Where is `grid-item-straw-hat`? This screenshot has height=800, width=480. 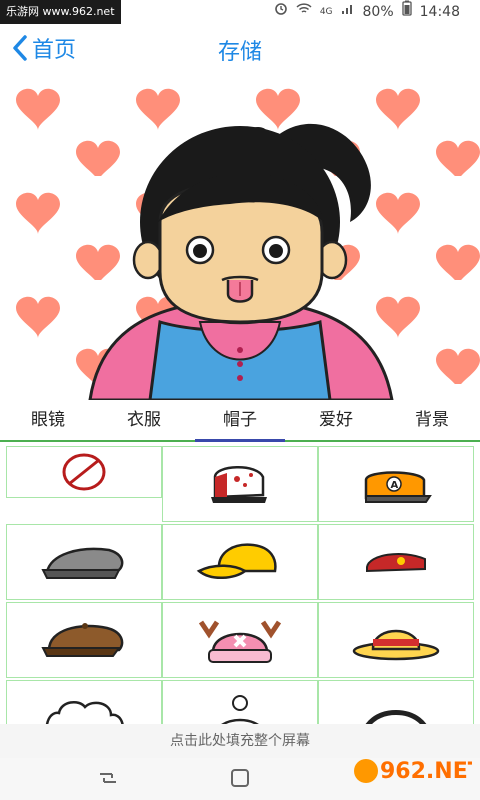 grid-item-straw-hat is located at coordinates (396, 640).